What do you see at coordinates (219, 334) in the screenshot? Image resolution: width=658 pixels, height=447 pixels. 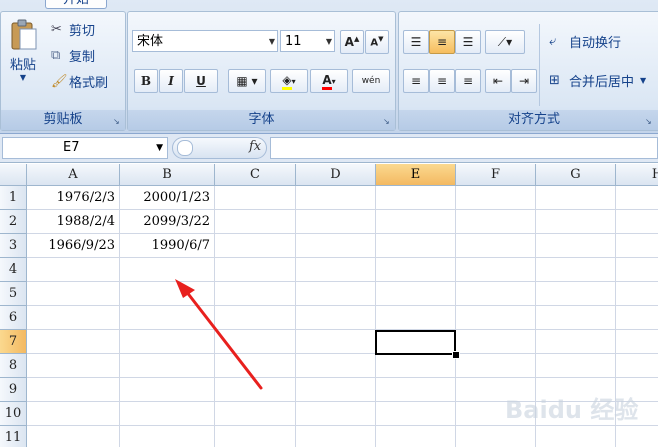 I see `annotation-arrow` at bounding box center [219, 334].